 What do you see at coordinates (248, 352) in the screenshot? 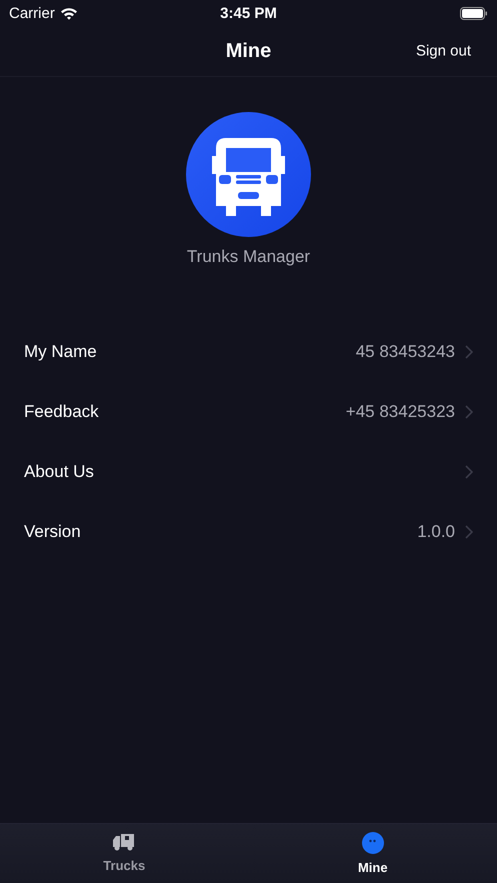
I see `settings-row: My Name 45 83453243` at bounding box center [248, 352].